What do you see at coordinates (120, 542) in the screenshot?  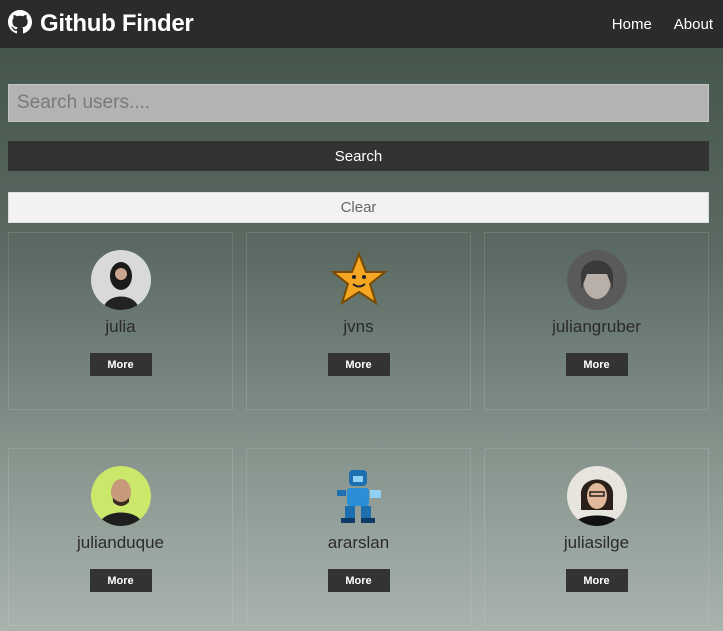 I see `user-login: julianduque` at bounding box center [120, 542].